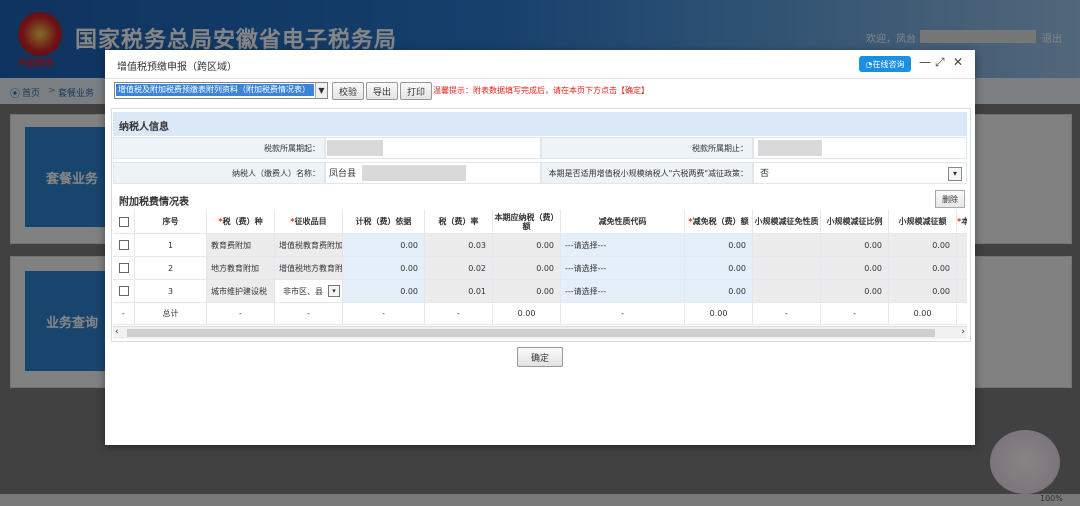 The image size is (1080, 506). I want to click on taxpayer-name-field: 凤台县, so click(433, 173).